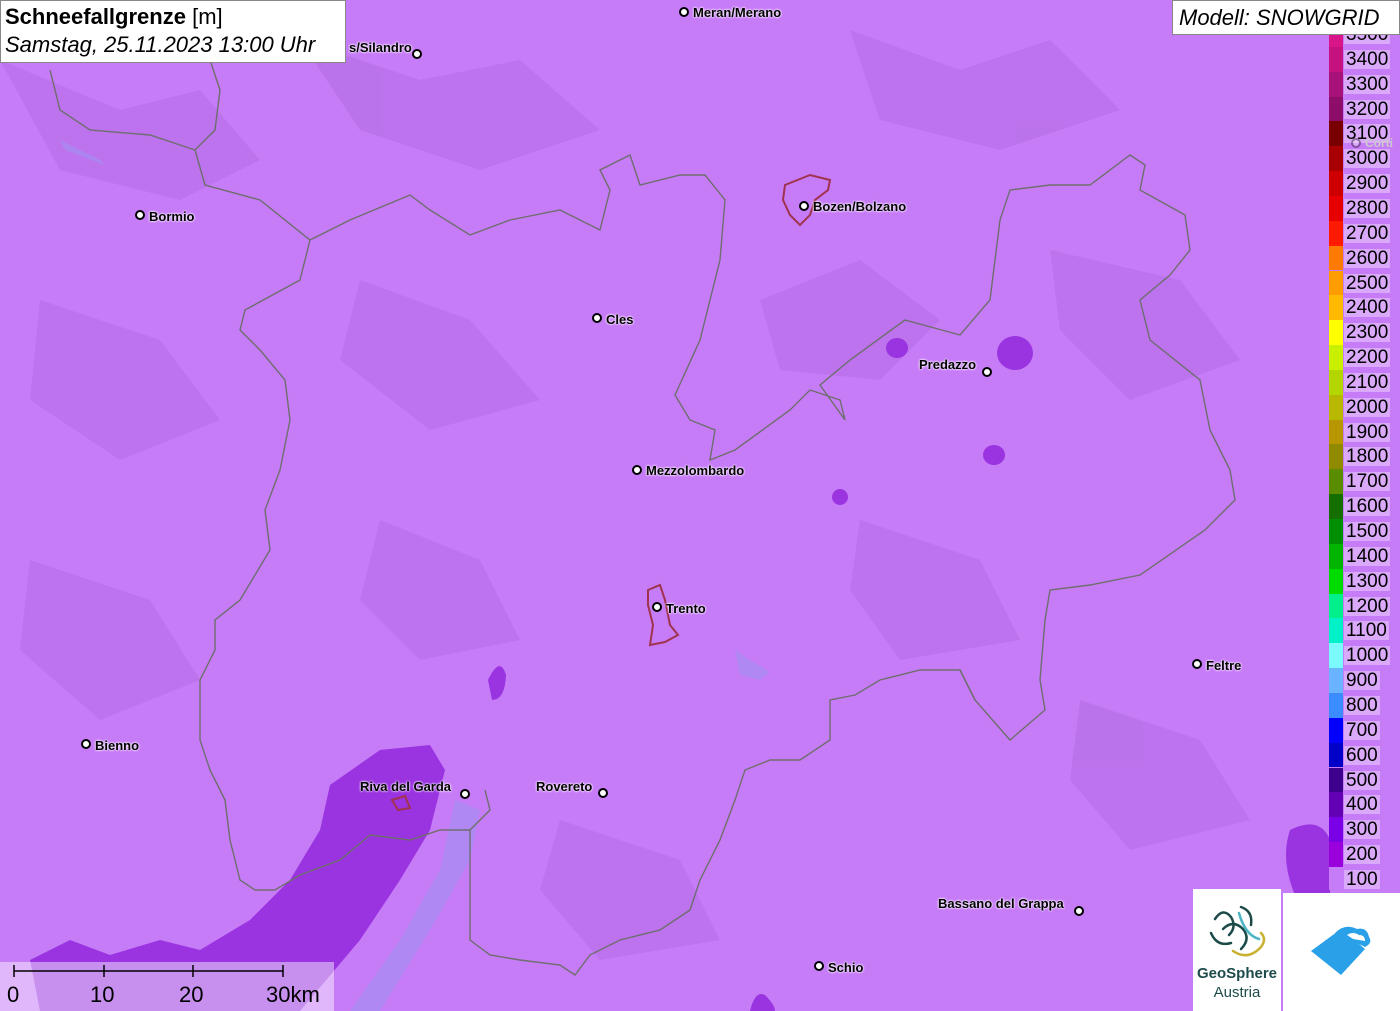 The height and width of the screenshot is (1011, 1400). Describe the element at coordinates (1367, 283) in the screenshot. I see `legend-label: 2500` at that location.